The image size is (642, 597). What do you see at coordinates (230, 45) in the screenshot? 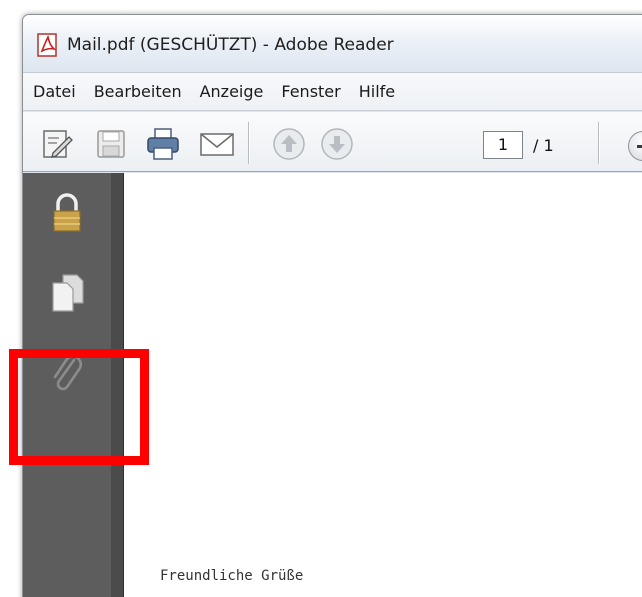
I see `window-title: Mail.pdf (GESCHÜTZT) - Adobe Reader` at bounding box center [230, 45].